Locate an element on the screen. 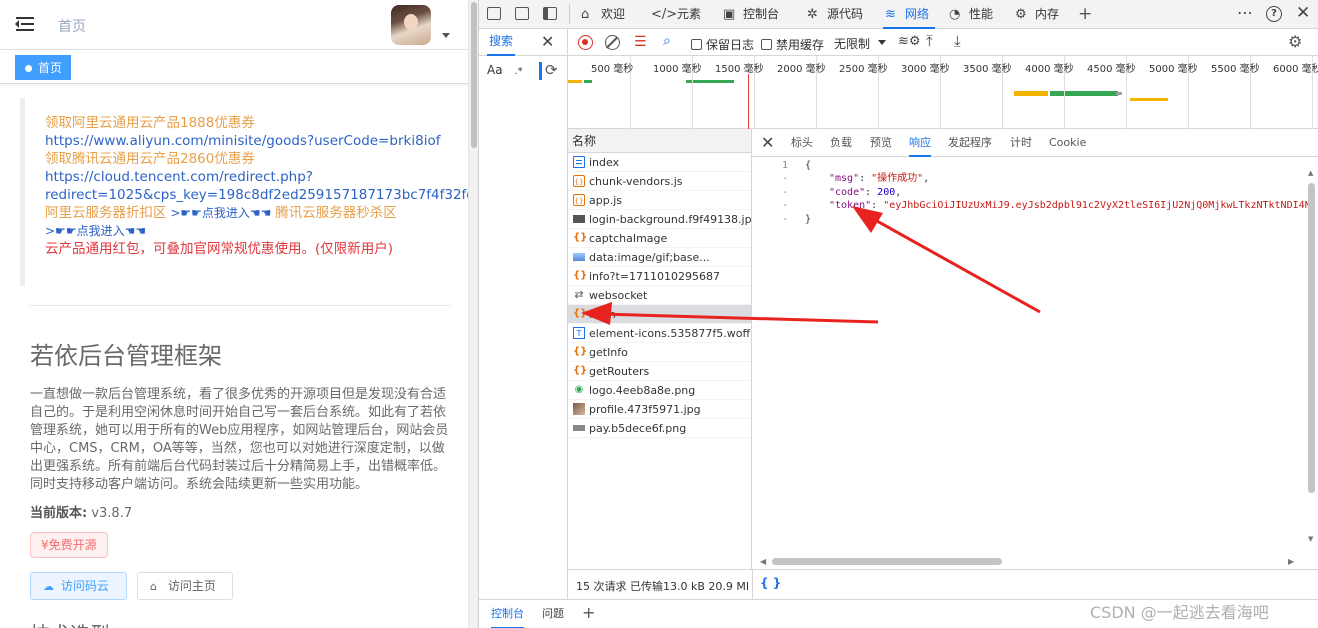 This screenshot has height=628, width=1318. promo-redpacket: 云产品通用红包，可叠加官网常规优惠使用。(仅限新用户) is located at coordinates (219, 249).